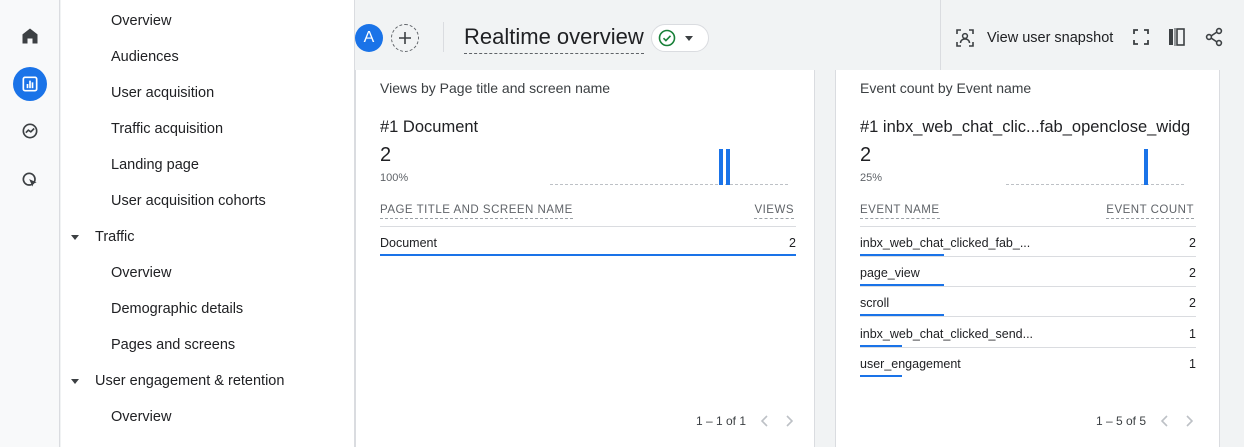 The height and width of the screenshot is (447, 1244). What do you see at coordinates (443, 37) in the screenshot?
I see `header-divider` at bounding box center [443, 37].